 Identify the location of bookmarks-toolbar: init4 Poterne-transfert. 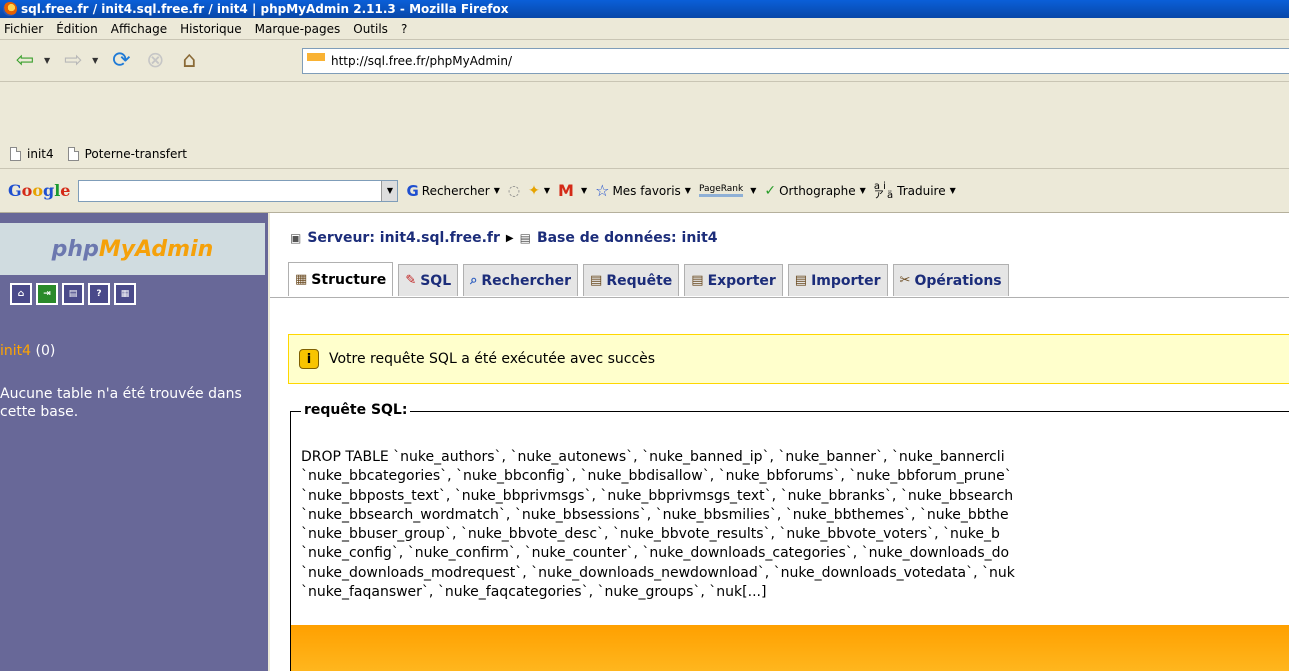
(644, 154).